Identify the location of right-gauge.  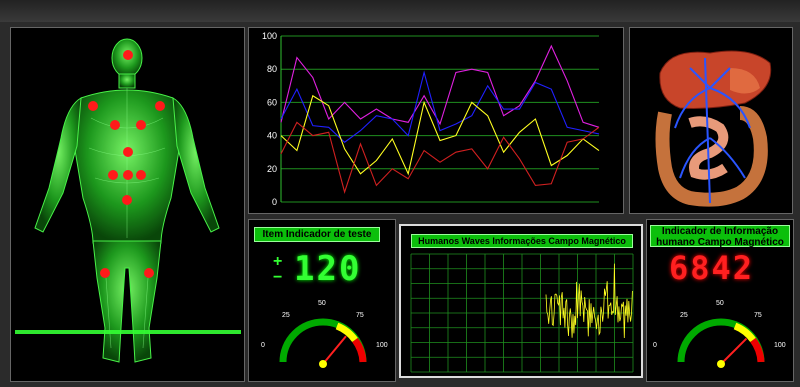
(721, 343).